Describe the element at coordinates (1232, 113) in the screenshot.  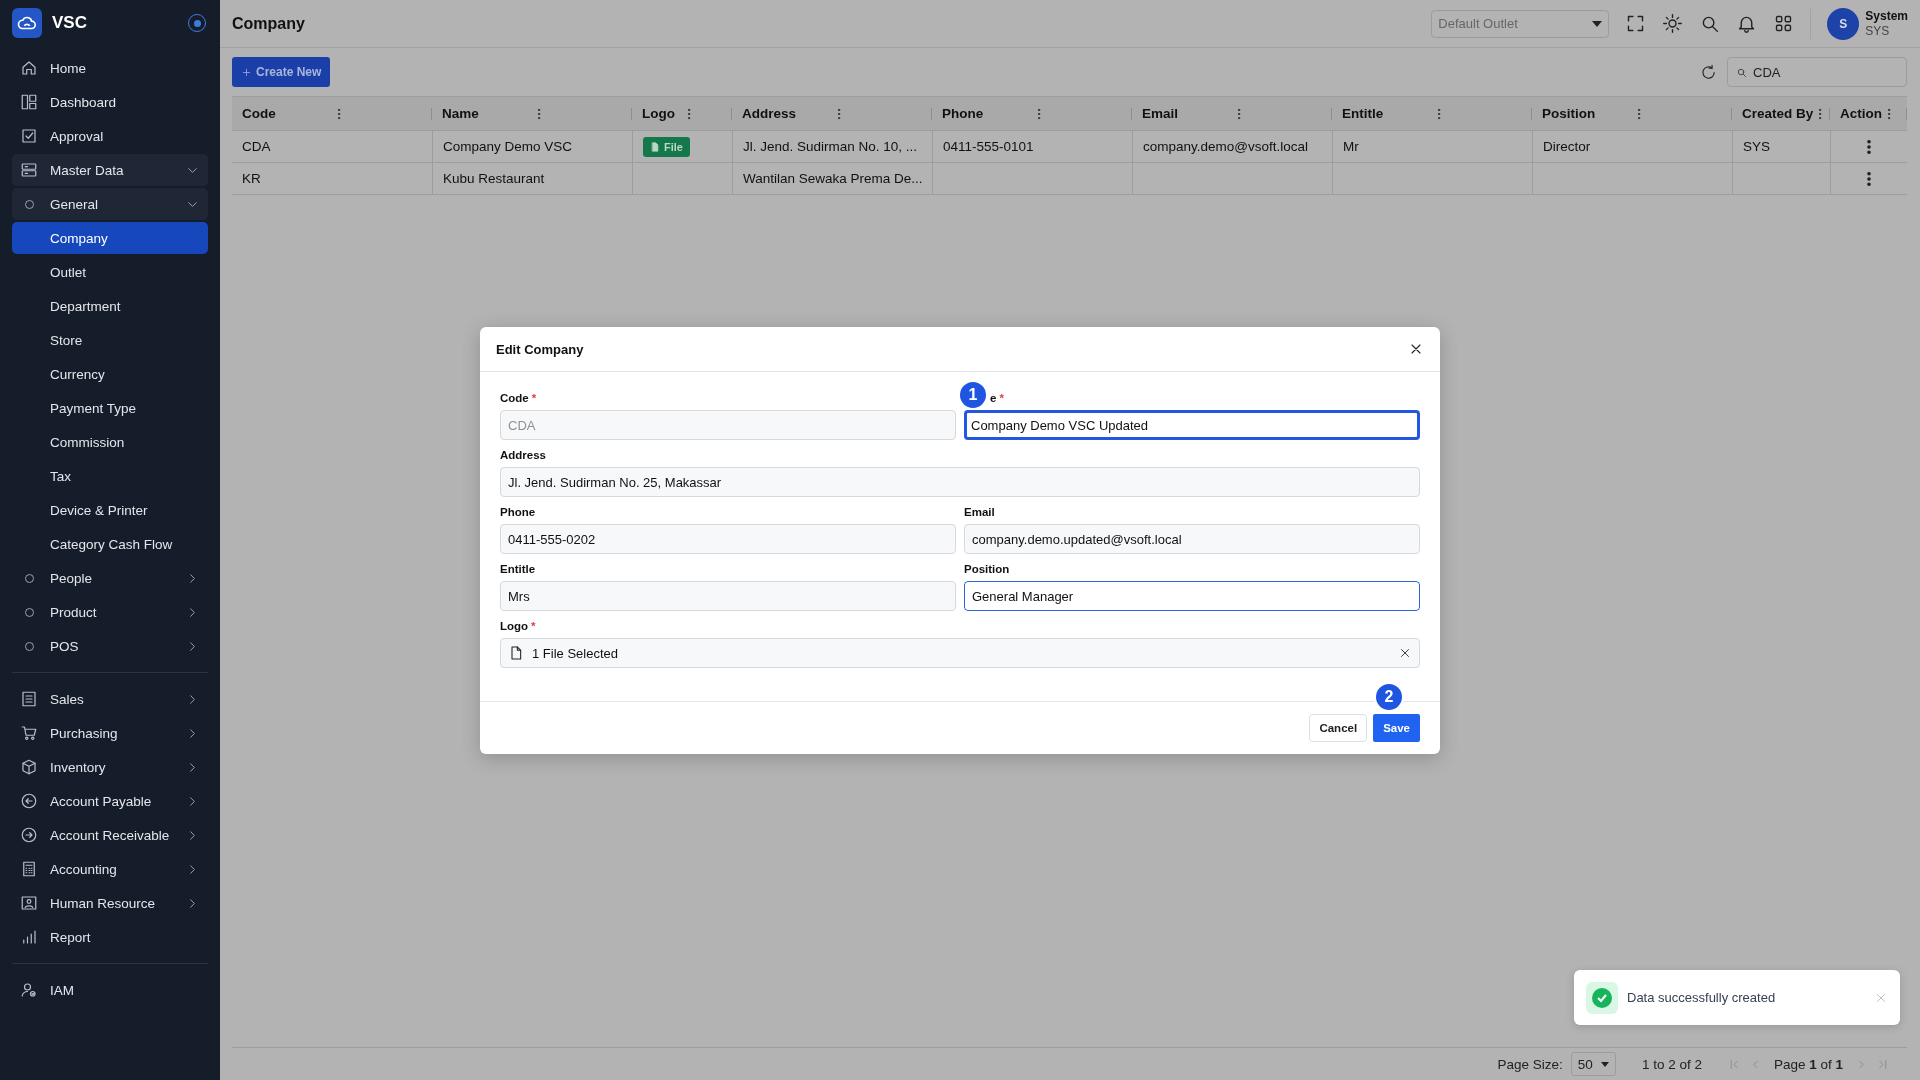
I see `column-header: Email` at that location.